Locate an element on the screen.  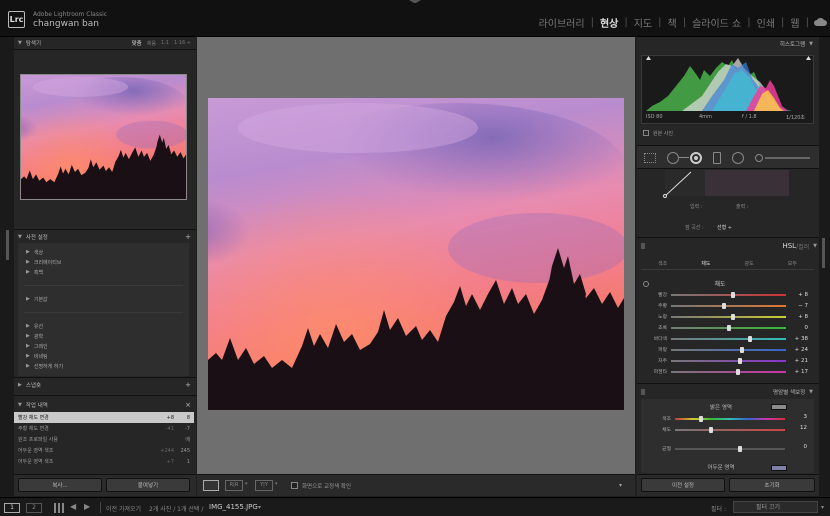
grid-view-icon is located at coordinates (59, 508).